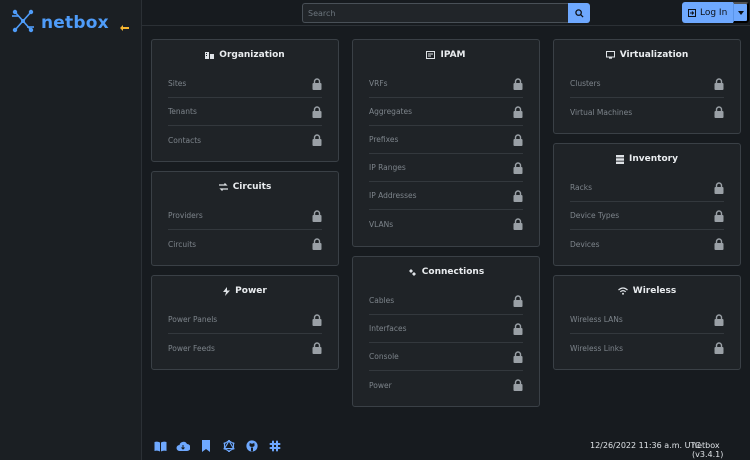 This screenshot has height=460, width=750. What do you see at coordinates (124, 23) in the screenshot?
I see `pin-sidebar-icon` at bounding box center [124, 23].